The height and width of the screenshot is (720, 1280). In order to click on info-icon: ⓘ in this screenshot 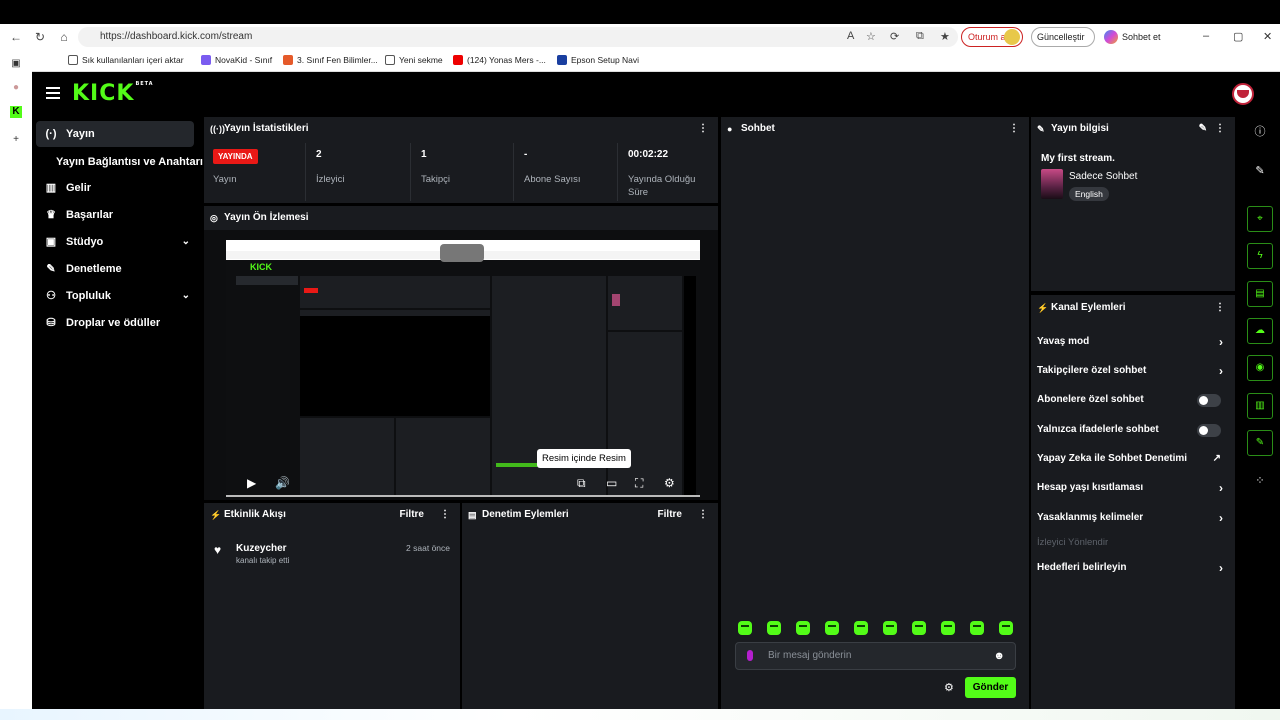, I will do `click(1260, 132)`.